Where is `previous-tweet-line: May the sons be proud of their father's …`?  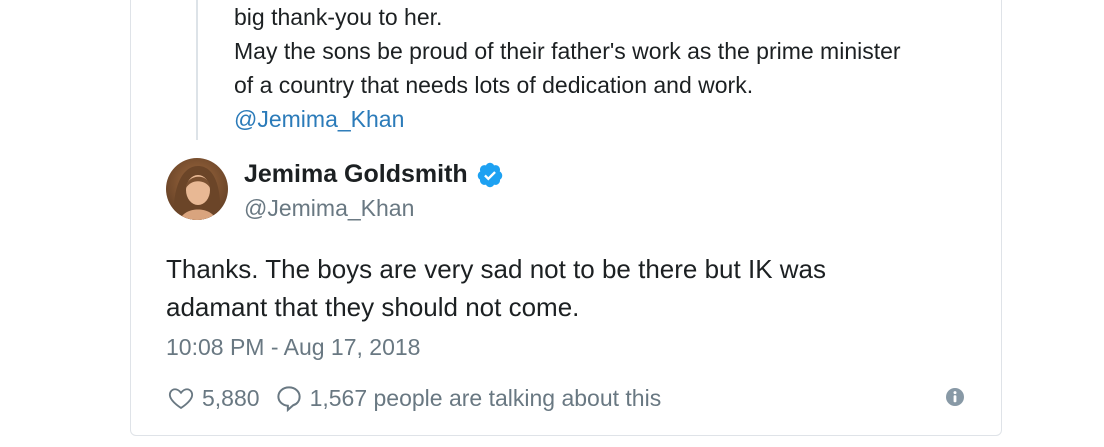
previous-tweet-line: May the sons be proud of their father's … is located at coordinates (567, 51).